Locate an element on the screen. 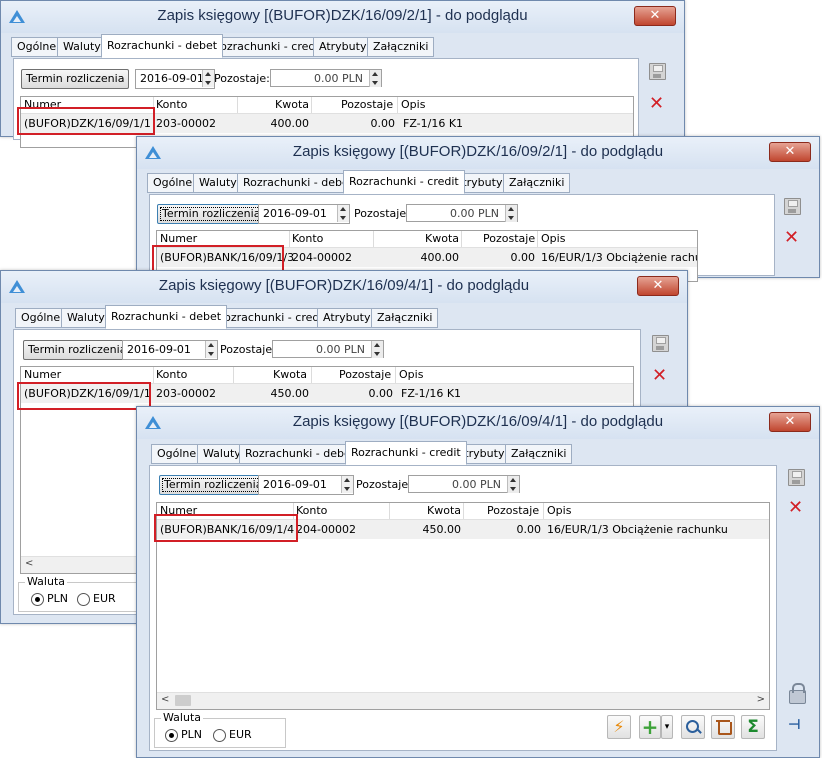  scroll-right-icon: > is located at coordinates (761, 699).